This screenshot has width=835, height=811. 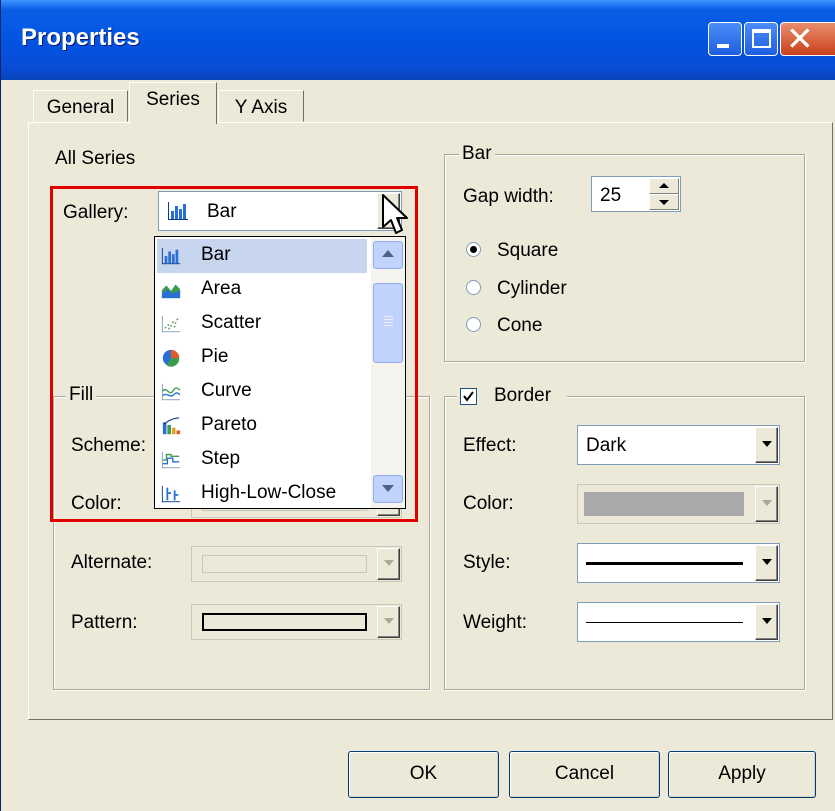 What do you see at coordinates (262, 426) in the screenshot?
I see `list-item: Pareto` at bounding box center [262, 426].